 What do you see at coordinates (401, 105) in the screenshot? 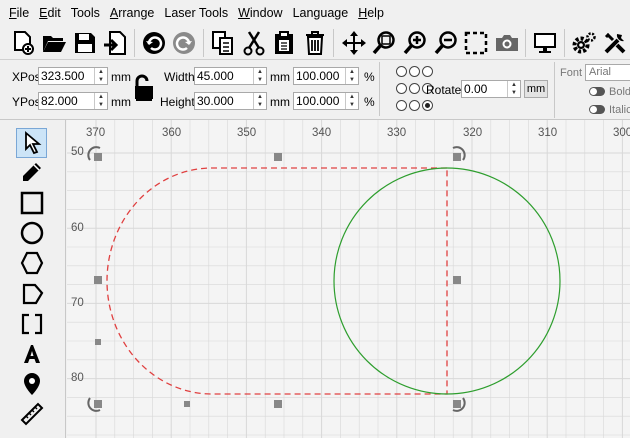
I see `anchor-bottom-left` at bounding box center [401, 105].